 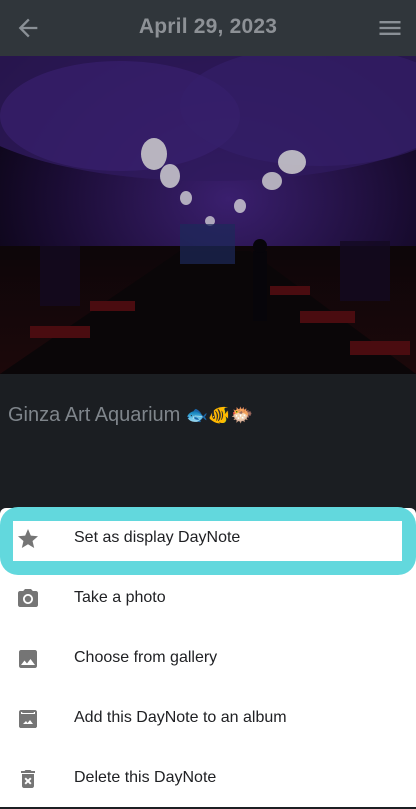 I want to click on app-bar: April 29, 2023, so click(x=208, y=28).